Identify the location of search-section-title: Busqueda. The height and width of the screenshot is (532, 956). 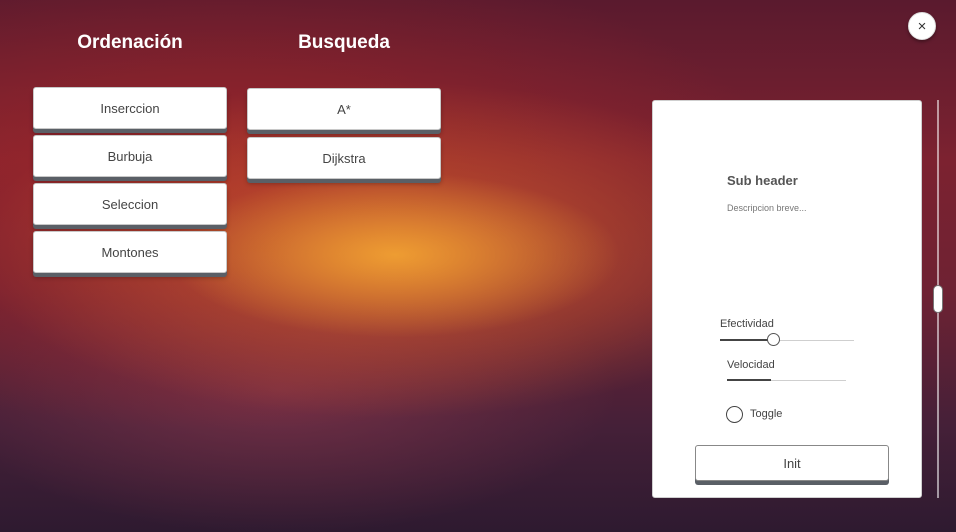
(344, 42).